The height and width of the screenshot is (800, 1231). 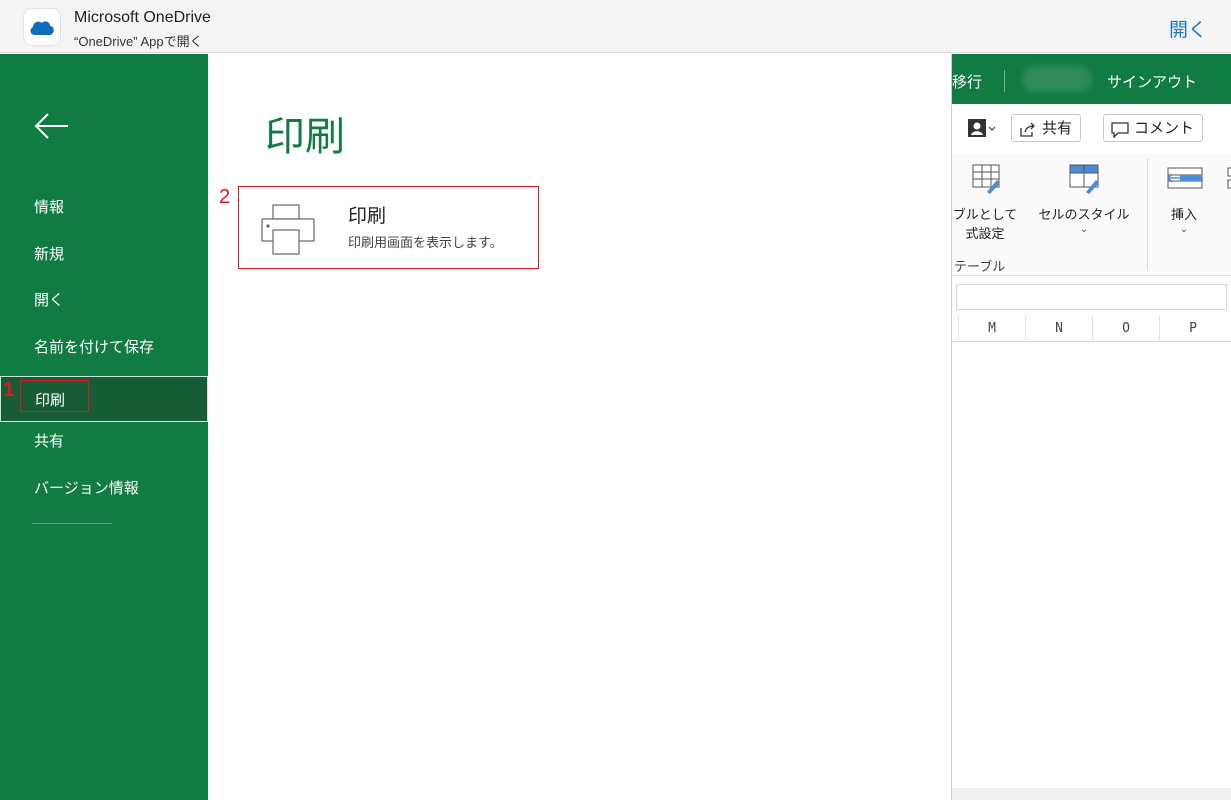 What do you see at coordinates (1084, 215) in the screenshot?
I see `cell-styles-label: セルのスタイル` at bounding box center [1084, 215].